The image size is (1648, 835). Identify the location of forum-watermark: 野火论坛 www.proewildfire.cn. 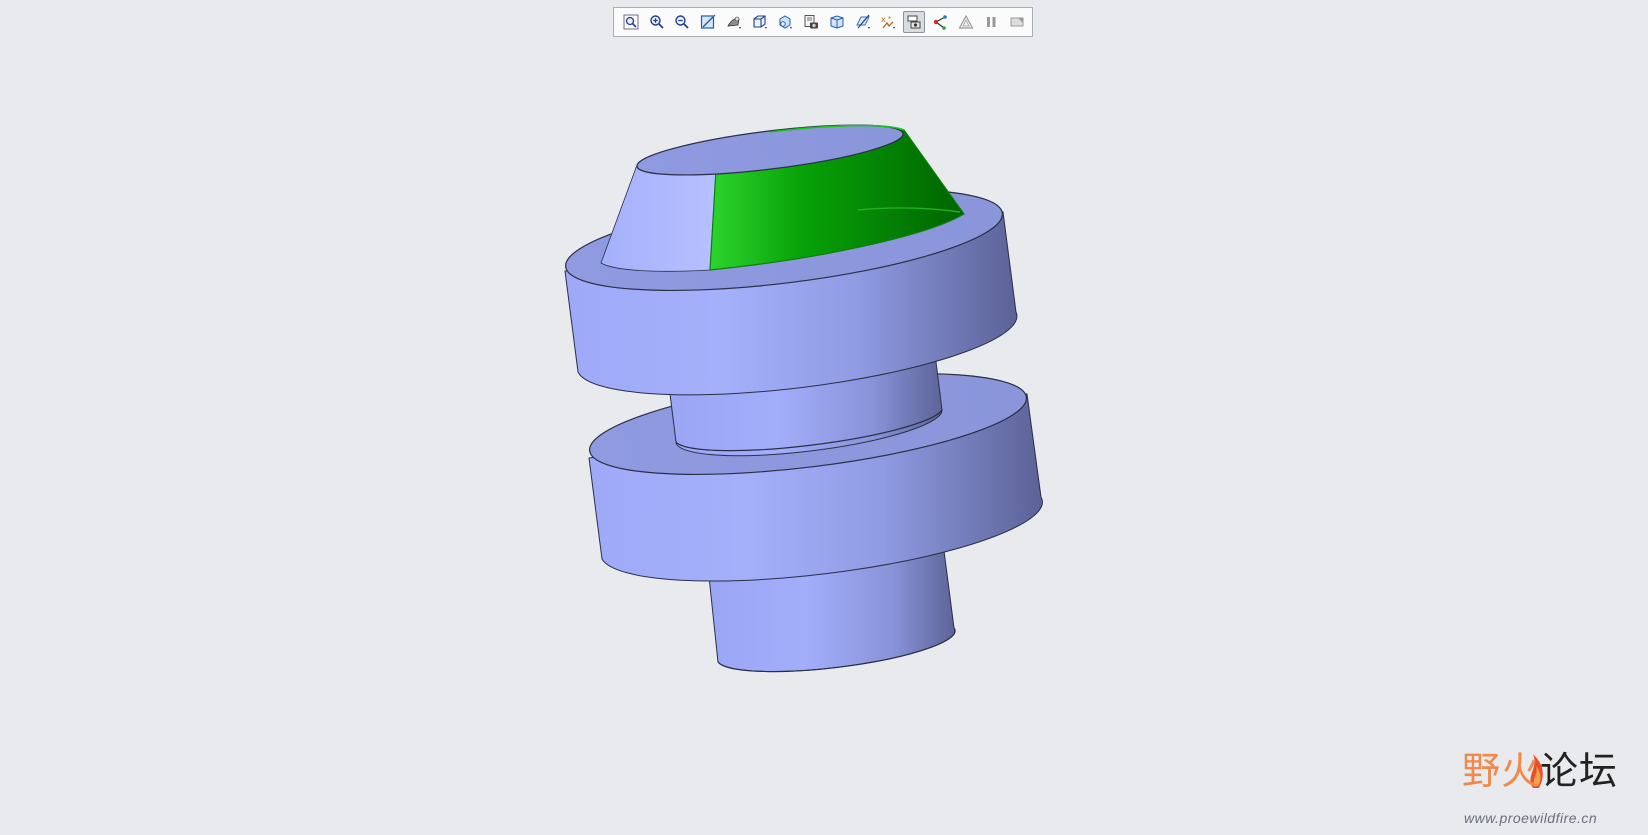
(1550, 792).